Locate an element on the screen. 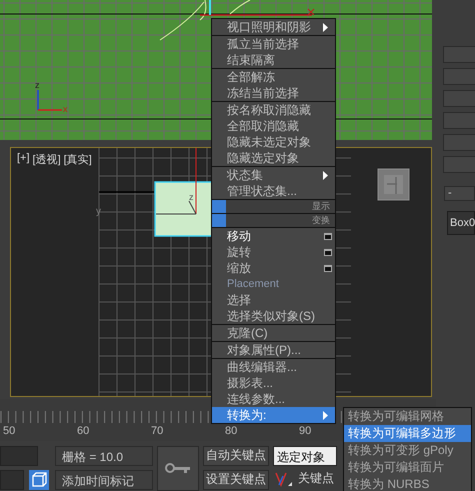 The width and height of the screenshot is (475, 491). menu-item: 转换为 NURBS is located at coordinates (407, 483).